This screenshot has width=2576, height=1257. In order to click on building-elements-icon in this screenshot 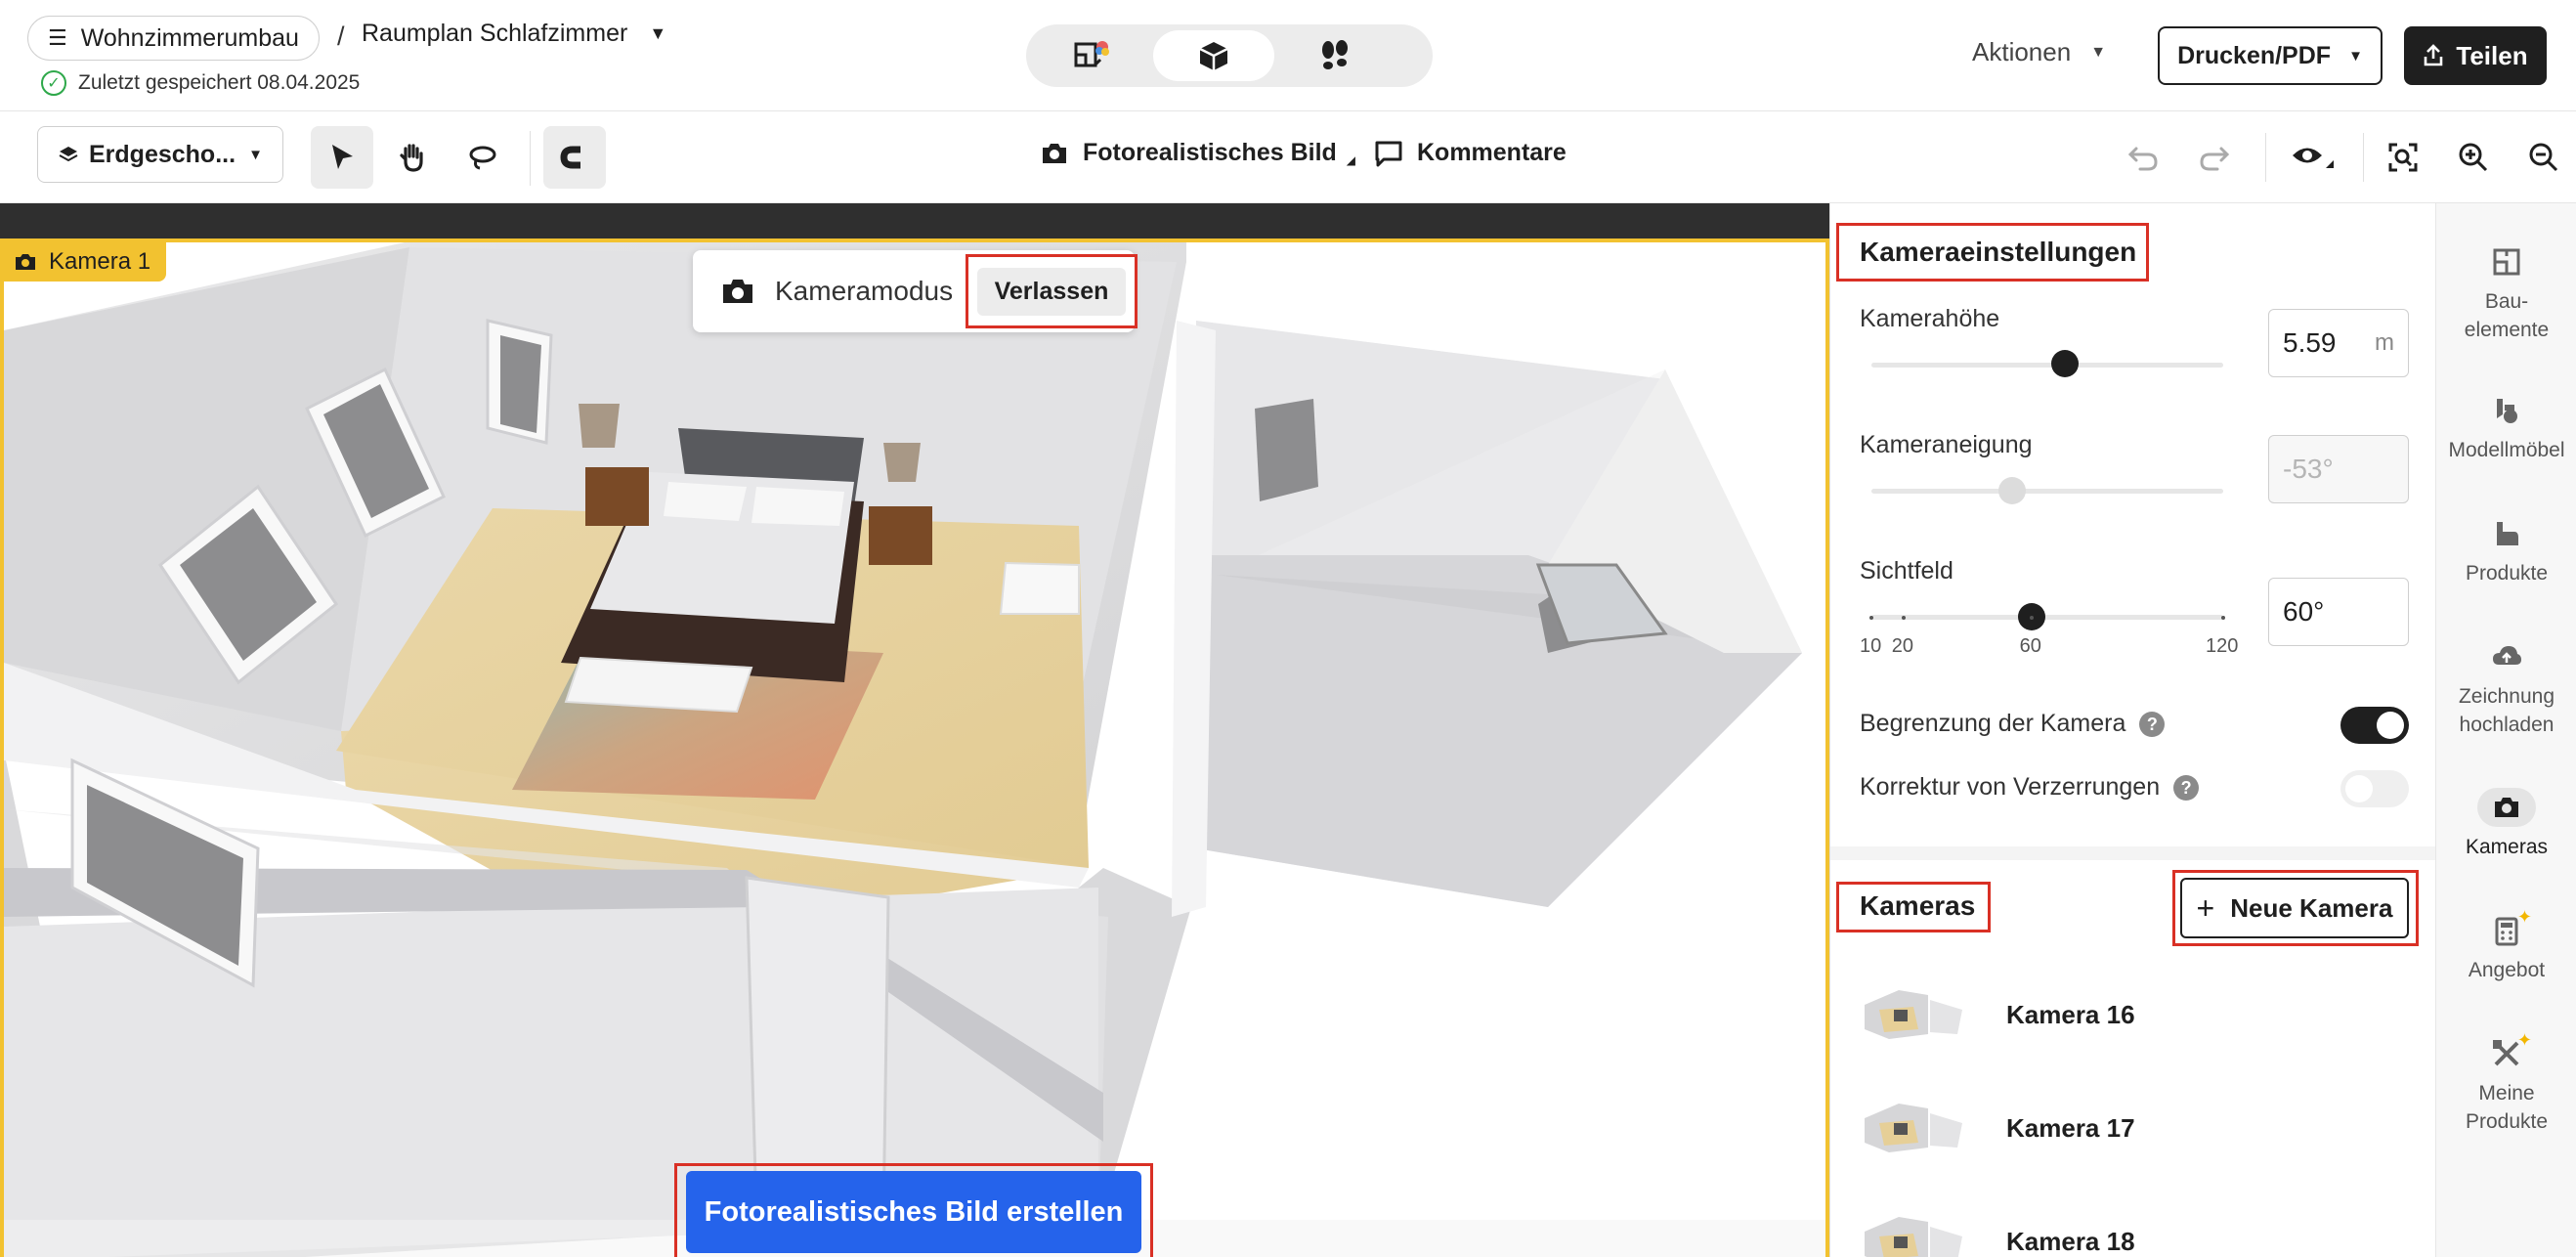, I will do `click(2507, 262)`.